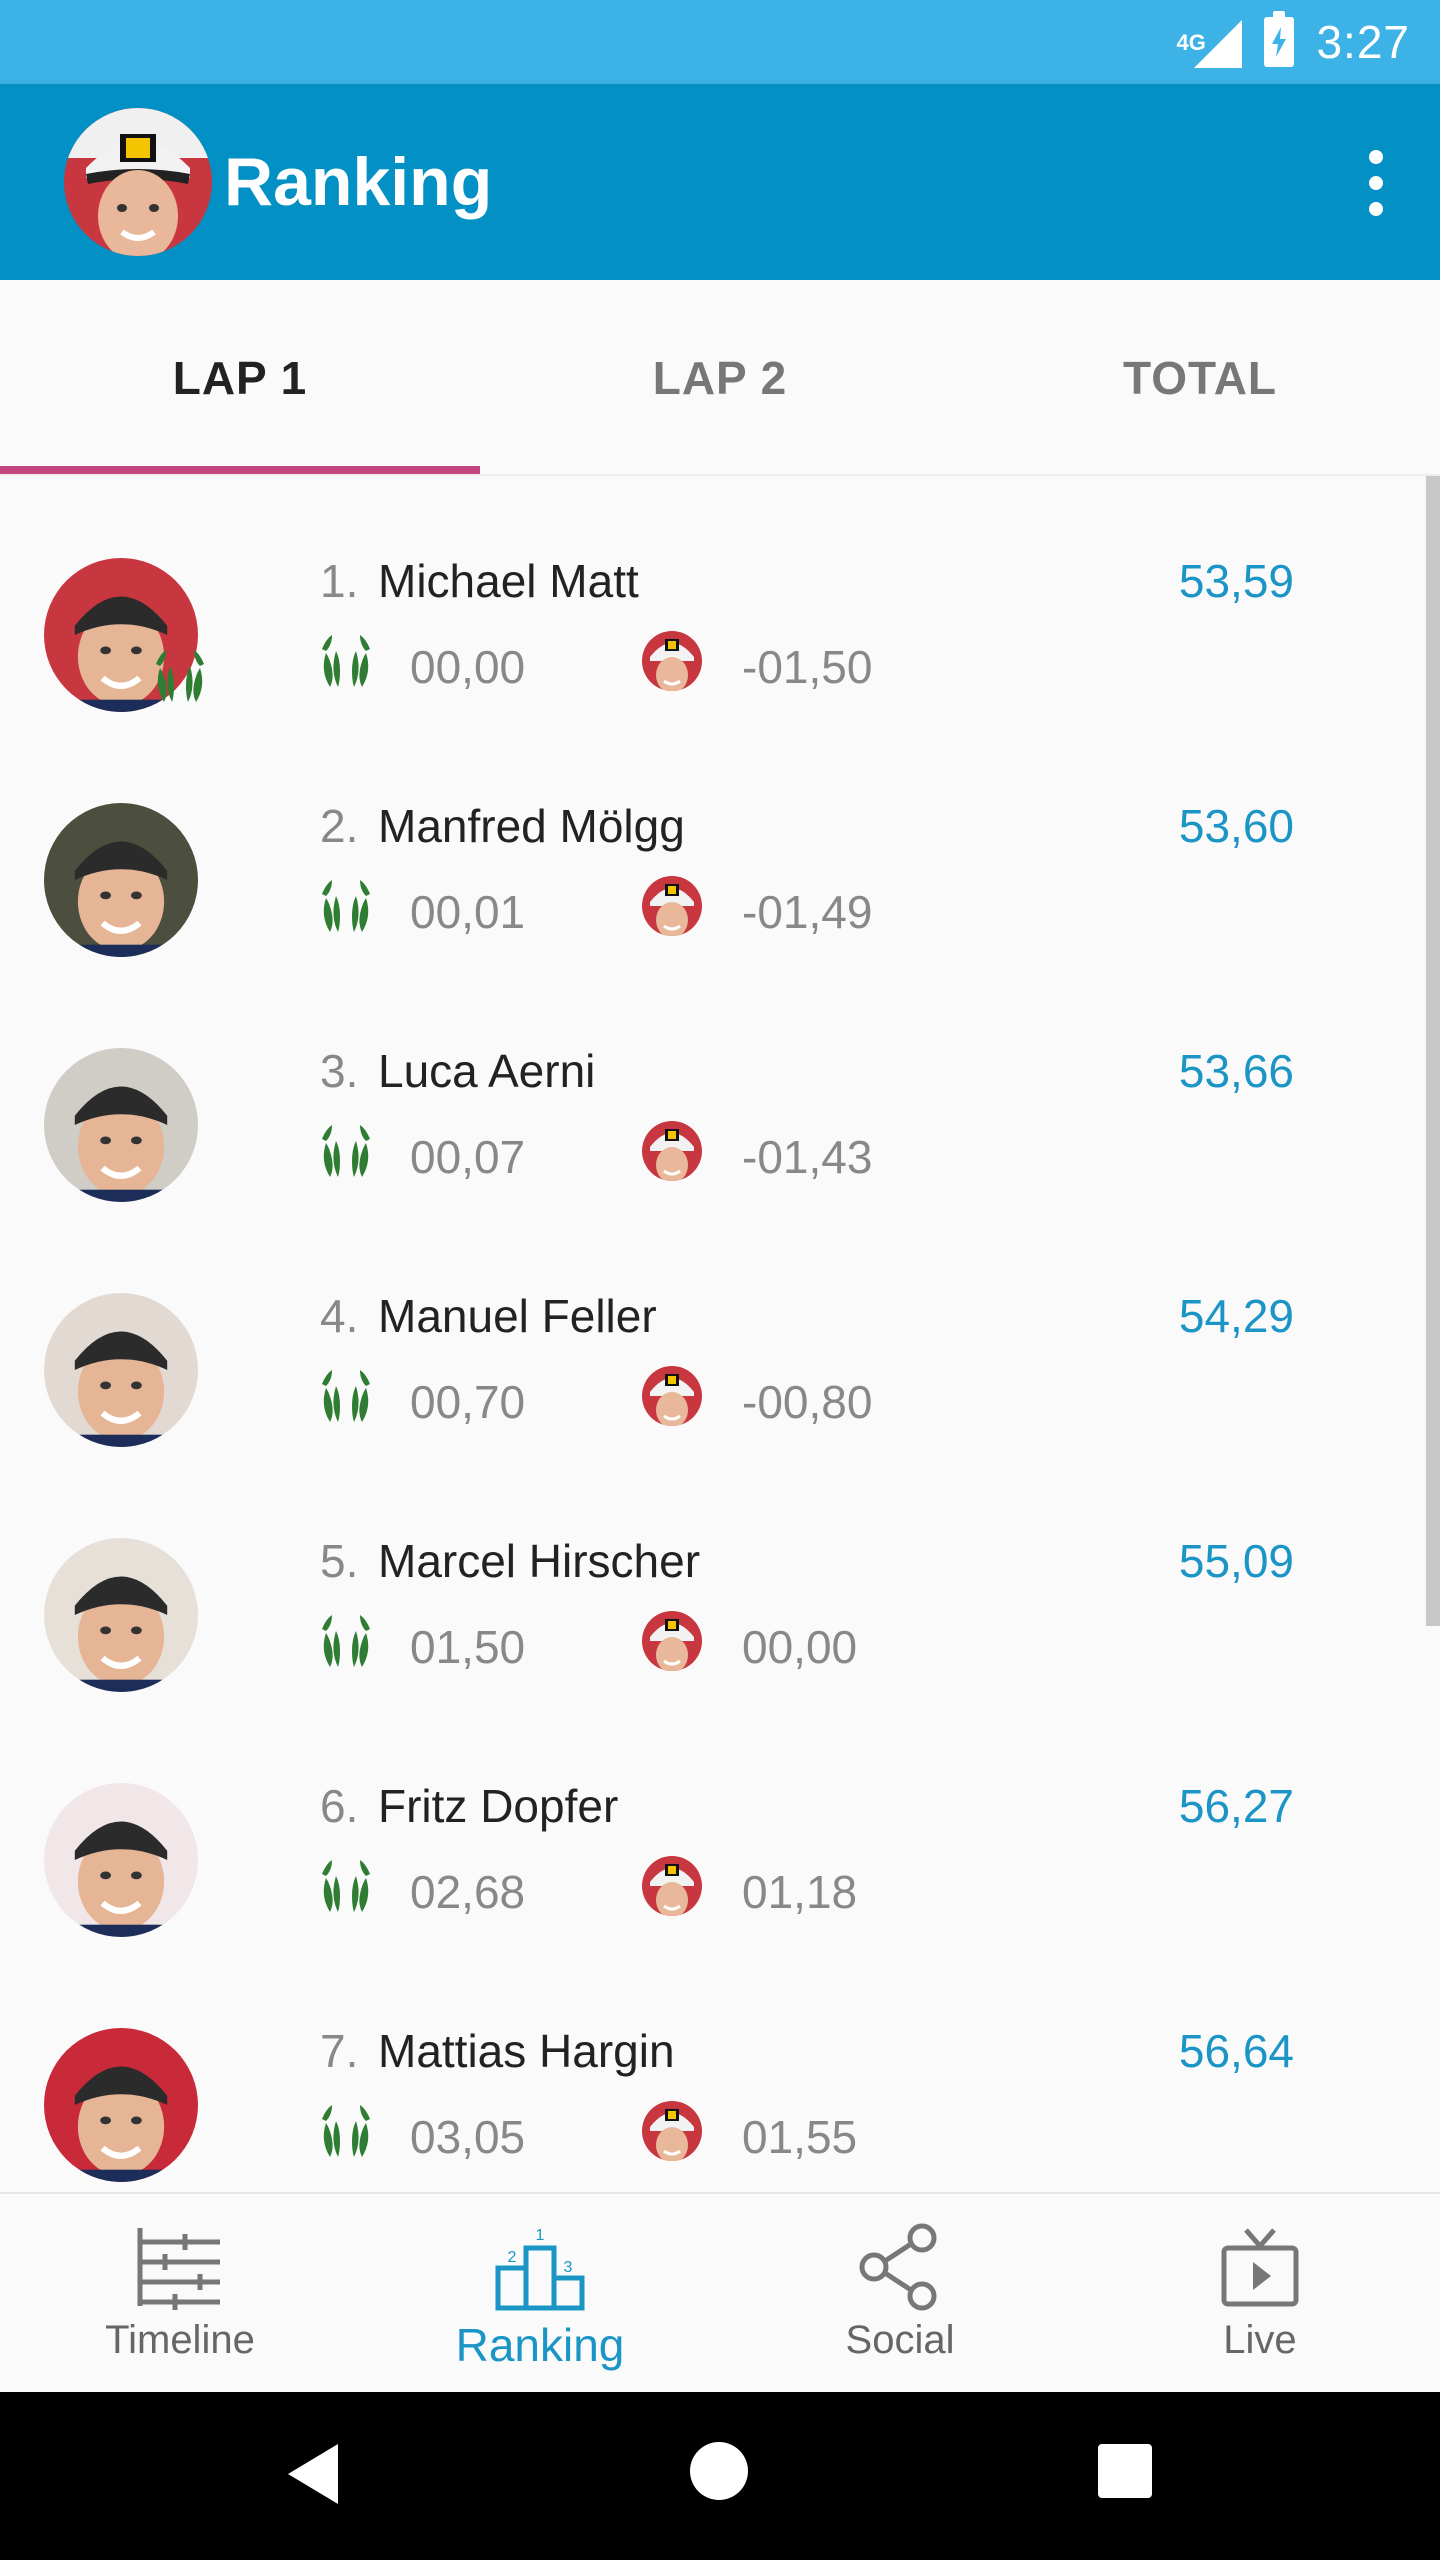 The width and height of the screenshot is (1440, 2560). Describe the element at coordinates (1236, 1561) in the screenshot. I see `lap-time: 55,09` at that location.